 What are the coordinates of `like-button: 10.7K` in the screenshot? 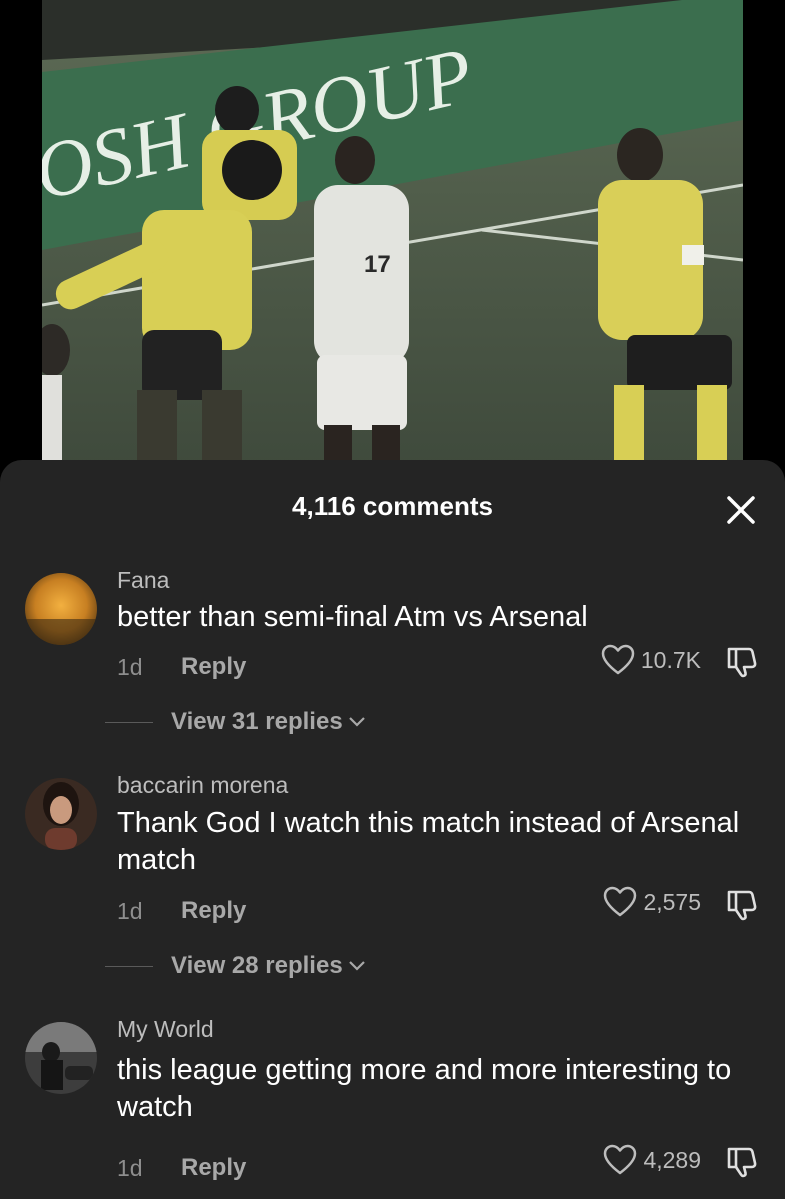 It's located at (651, 660).